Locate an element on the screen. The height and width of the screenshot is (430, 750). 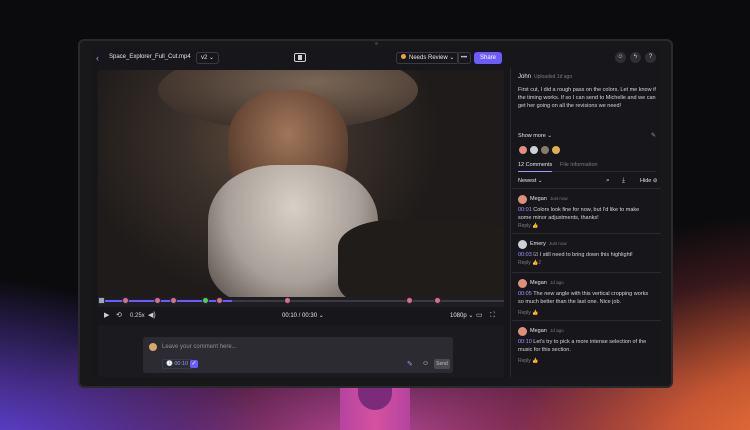
hide-label: Hide is located at coordinates (646, 181).